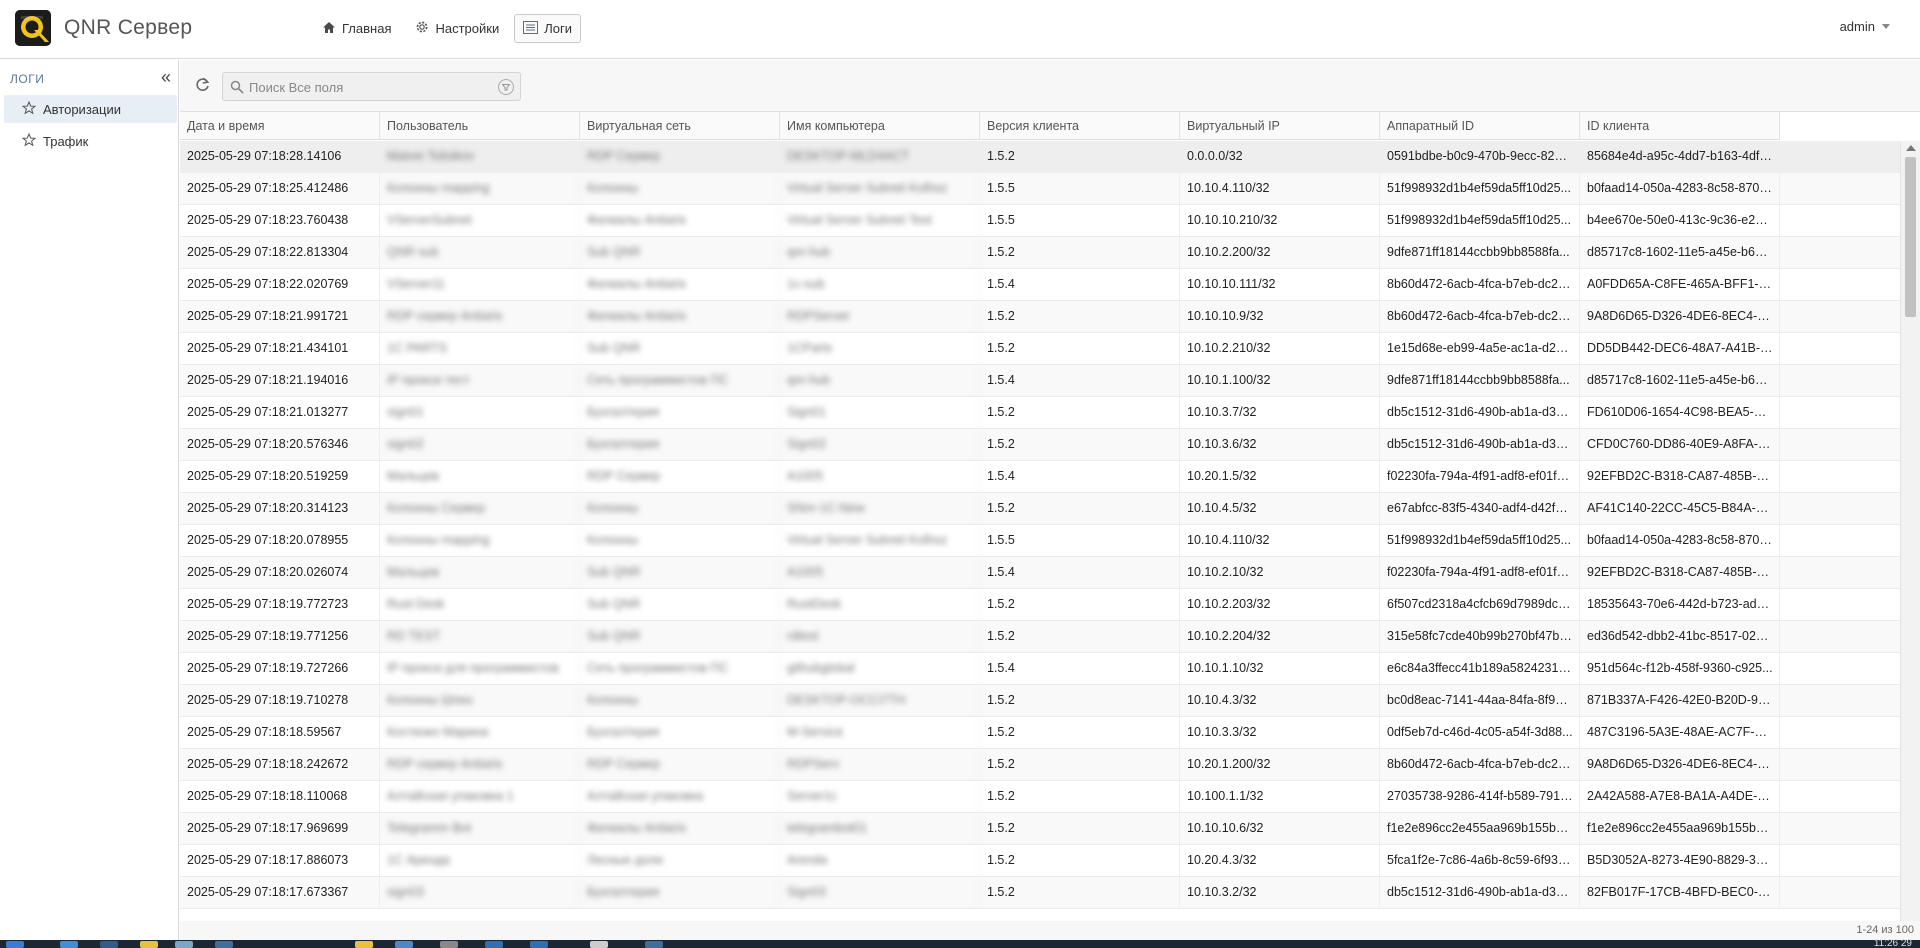 Image resolution: width=1920 pixels, height=948 pixels. What do you see at coordinates (280, 126) in the screenshot?
I see `column-header: Дата и время` at bounding box center [280, 126].